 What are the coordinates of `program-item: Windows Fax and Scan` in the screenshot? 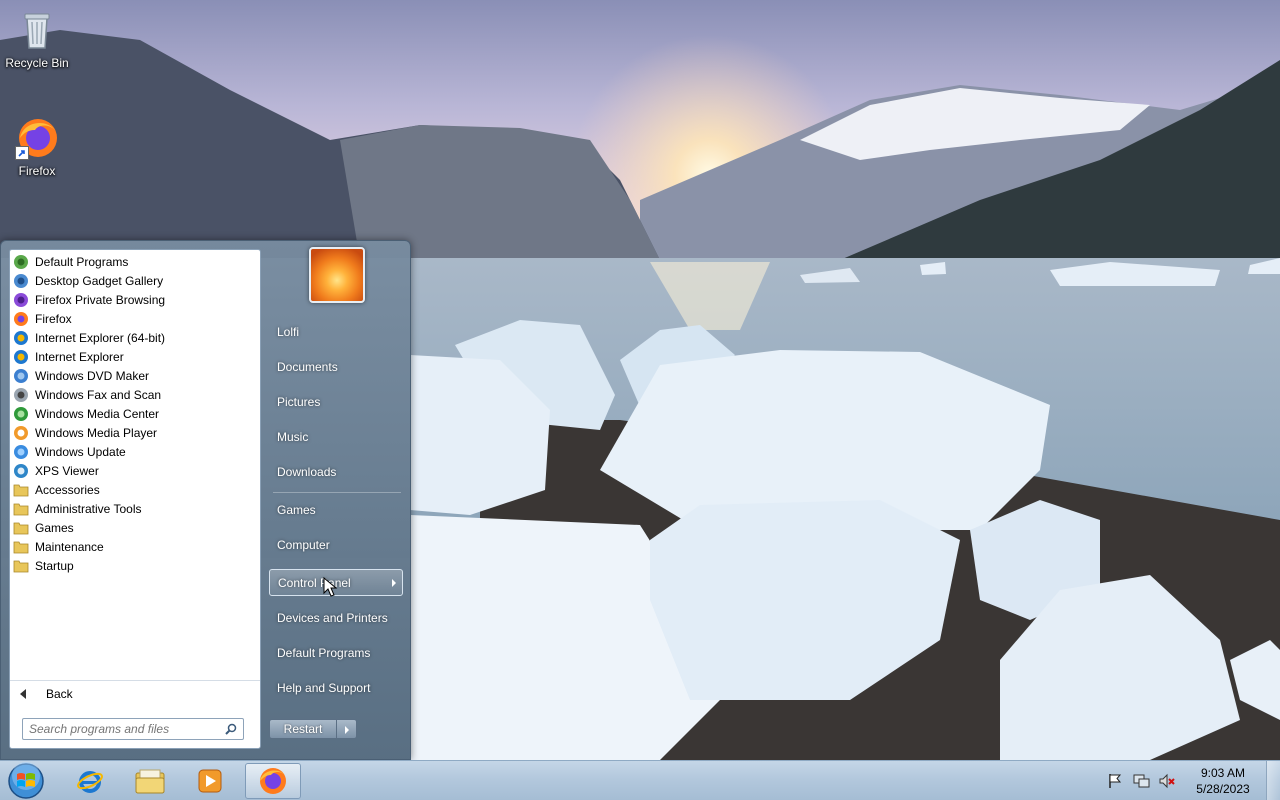 It's located at (135, 394).